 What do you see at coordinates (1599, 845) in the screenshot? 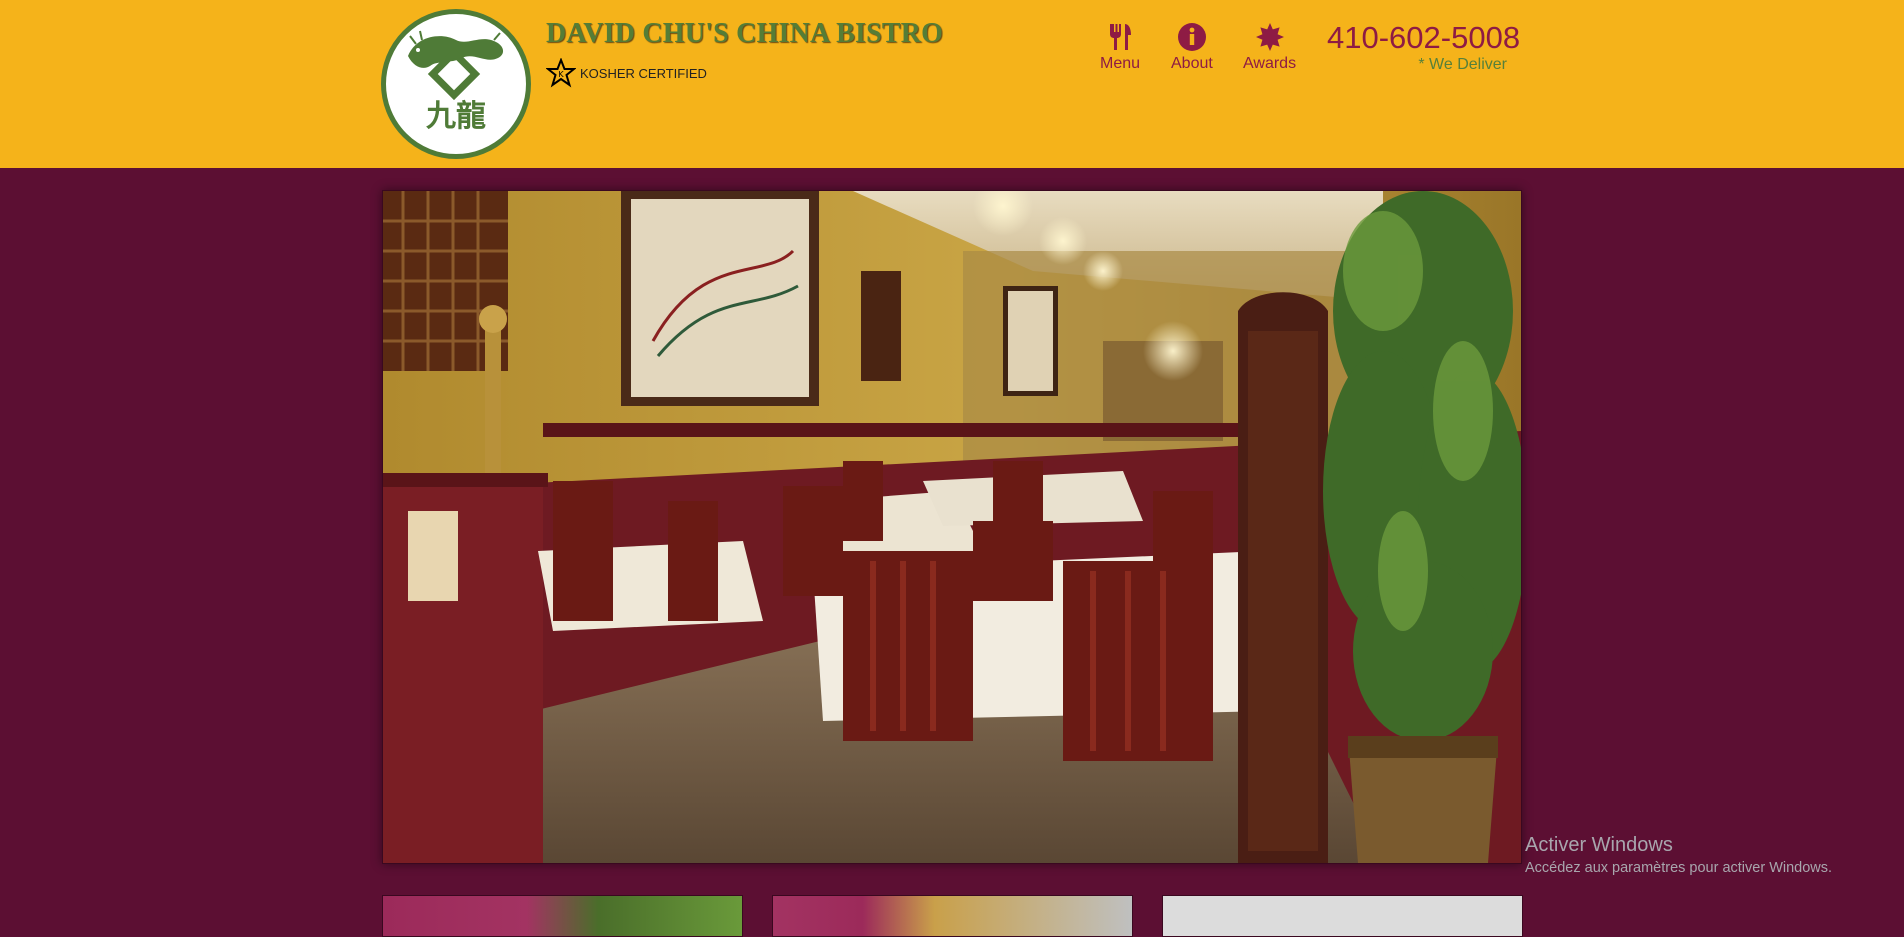
I see `watermark-title: Activer Windows` at bounding box center [1599, 845].